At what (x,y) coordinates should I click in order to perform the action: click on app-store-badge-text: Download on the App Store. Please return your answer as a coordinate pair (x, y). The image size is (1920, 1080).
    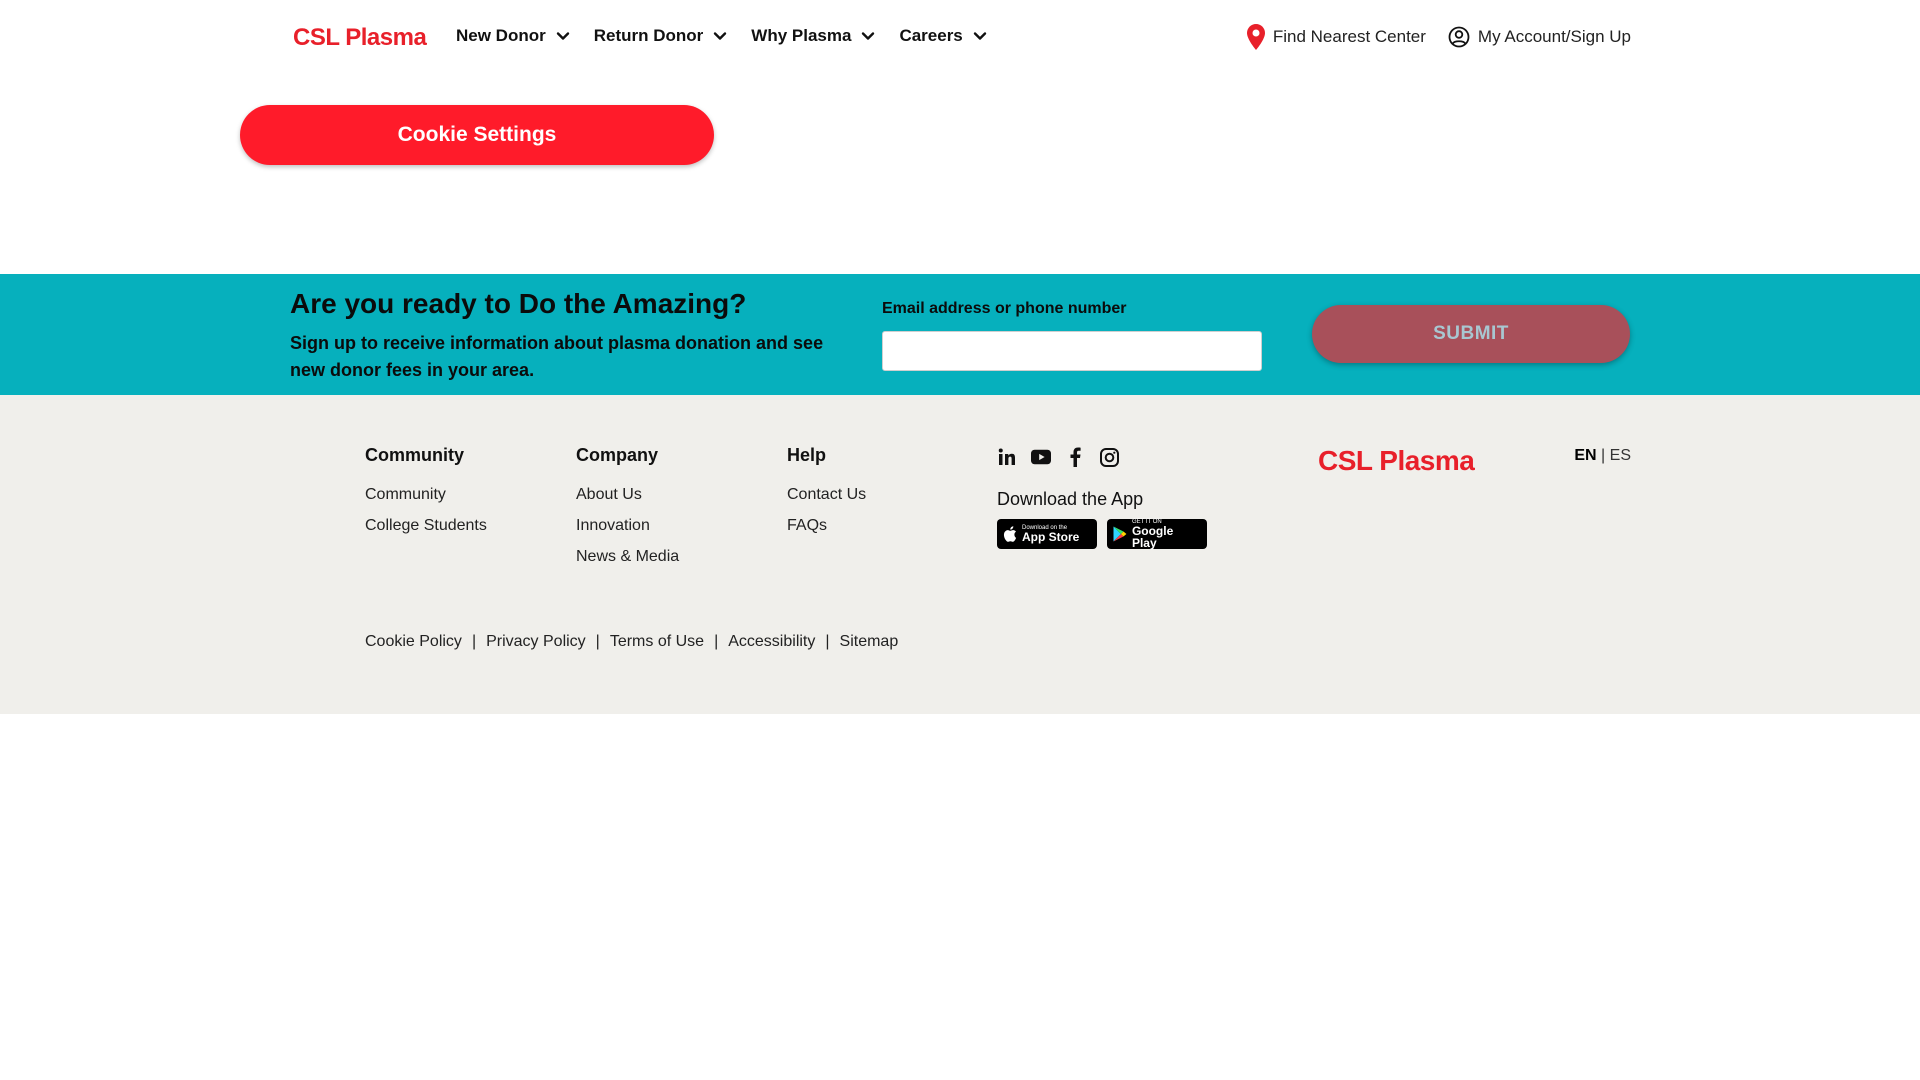
    Looking at the image, I should click on (1050, 534).